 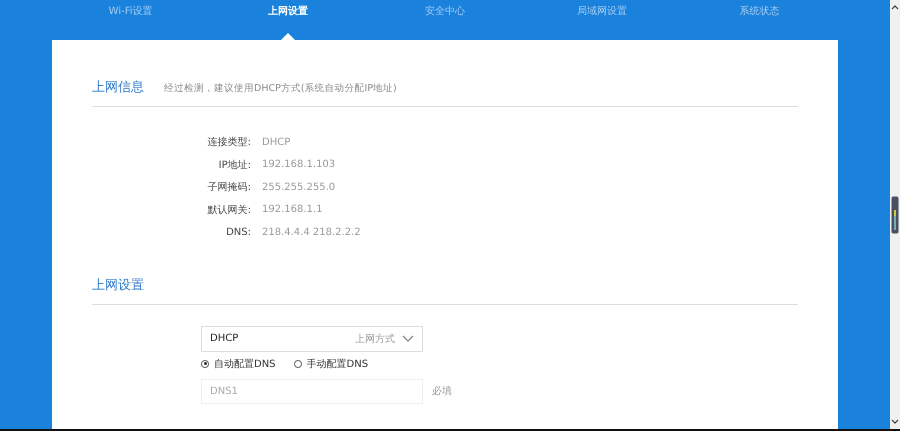 What do you see at coordinates (118, 285) in the screenshot?
I see `section-title: 上网设置` at bounding box center [118, 285].